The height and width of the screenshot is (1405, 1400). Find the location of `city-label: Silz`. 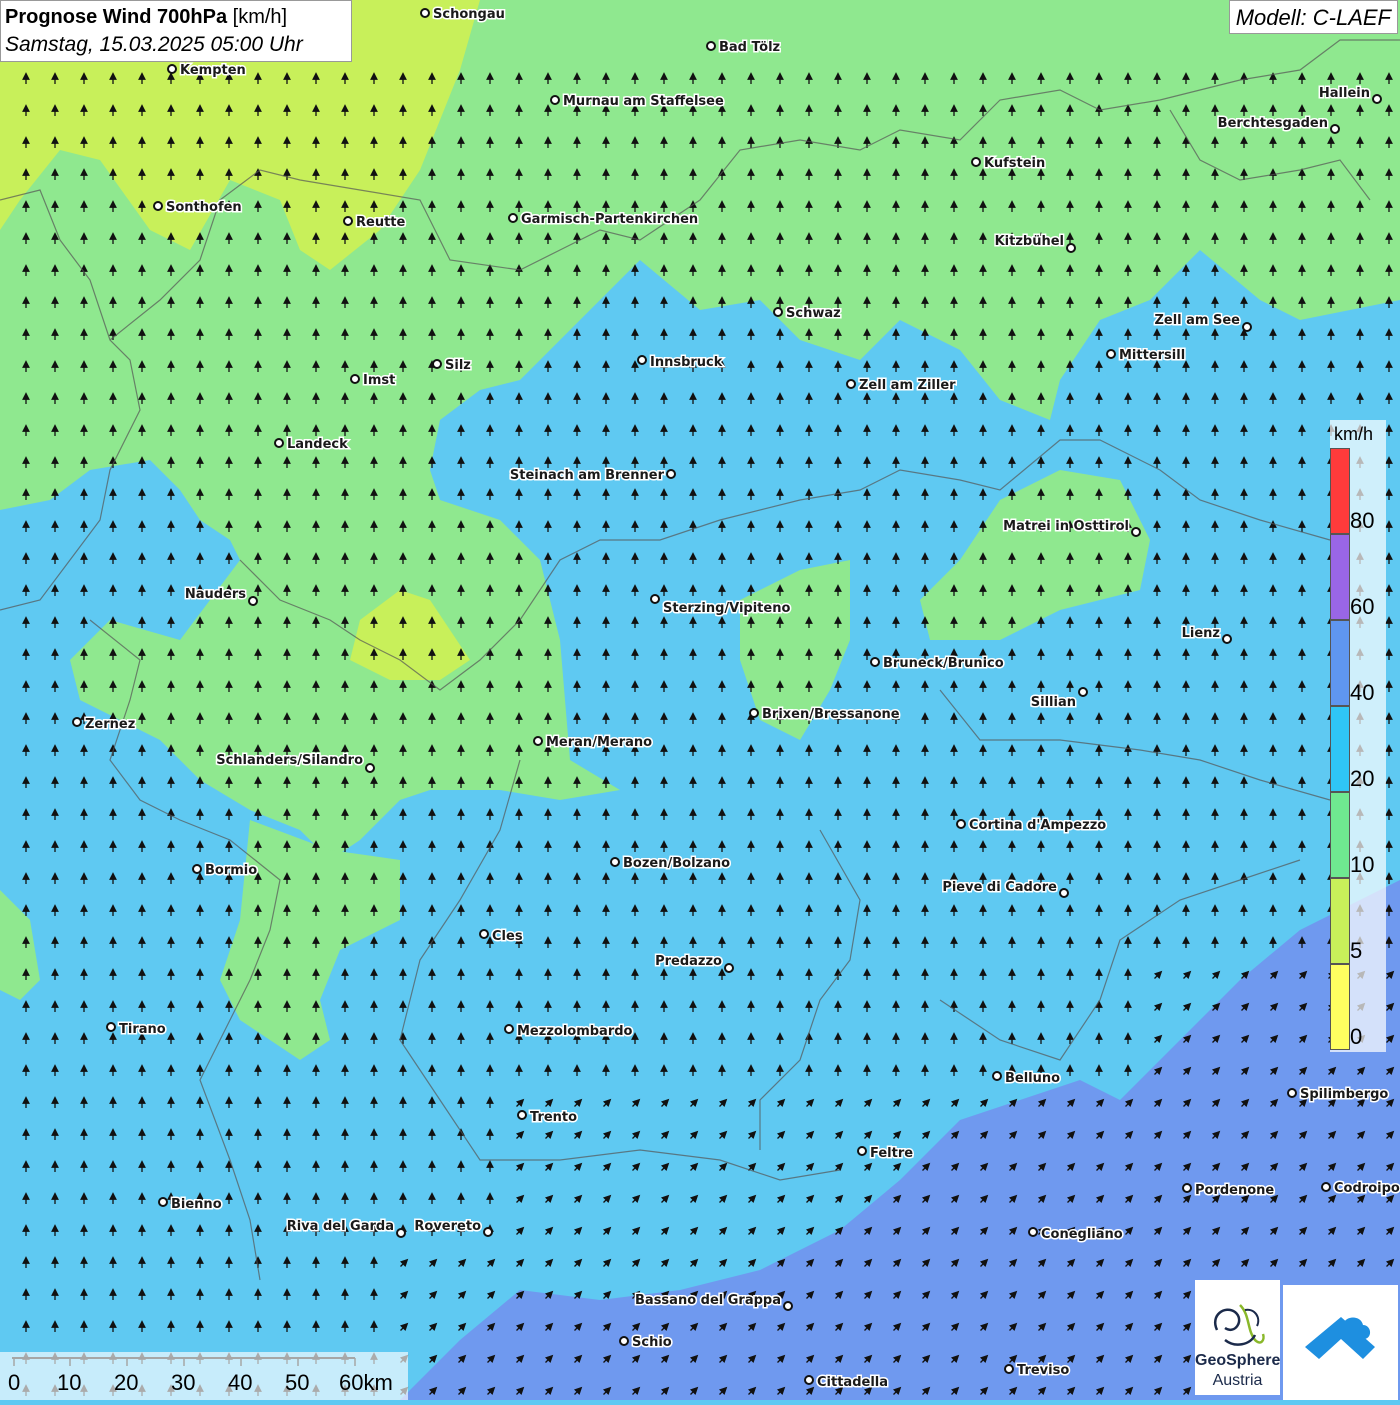

city-label: Silz is located at coordinates (458, 365).